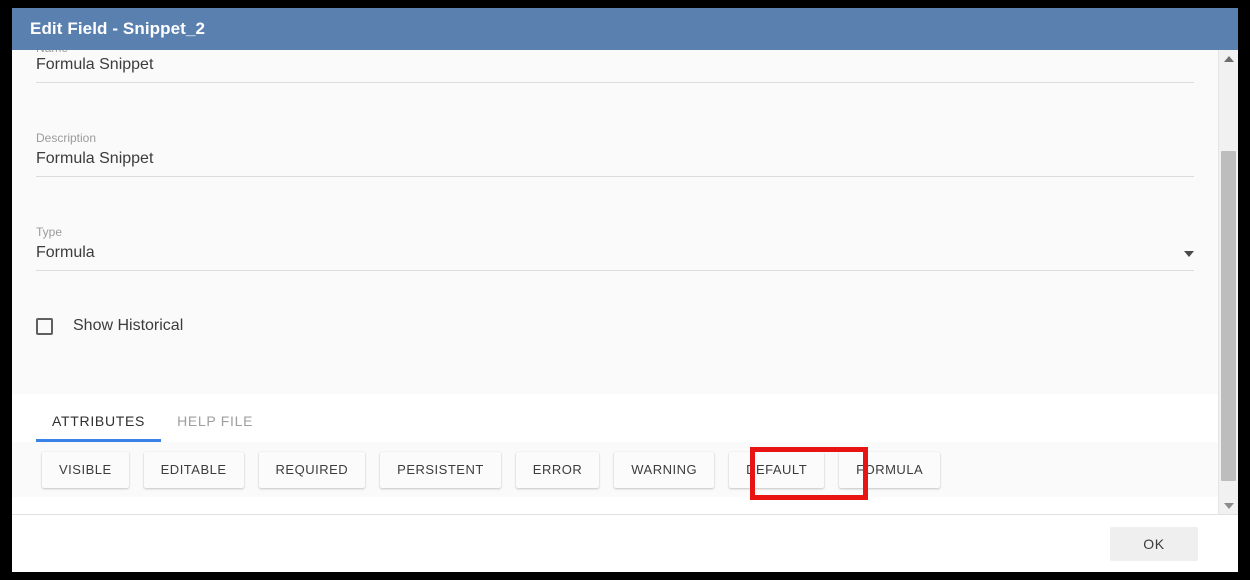  I want to click on show-historical-checkbox, so click(44, 326).